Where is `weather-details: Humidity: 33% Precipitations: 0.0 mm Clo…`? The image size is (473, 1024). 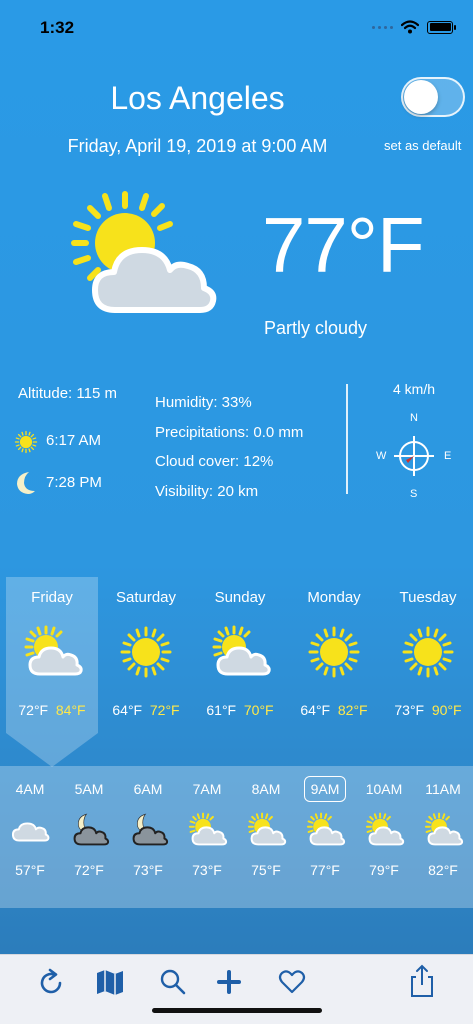 weather-details: Humidity: 33% Precipitations: 0.0 mm Clo… is located at coordinates (229, 447).